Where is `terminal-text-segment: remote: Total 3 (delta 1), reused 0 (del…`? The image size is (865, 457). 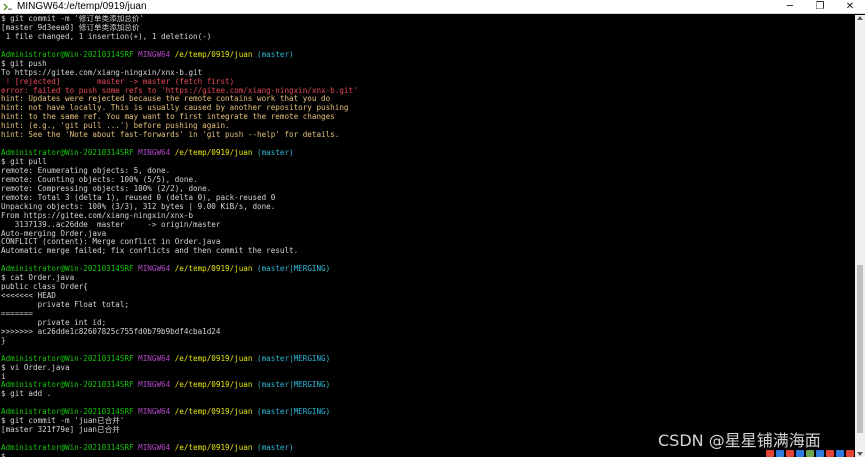
terminal-text-segment: remote: Total 3 (delta 1), reused 0 (del… is located at coordinates (138, 197).